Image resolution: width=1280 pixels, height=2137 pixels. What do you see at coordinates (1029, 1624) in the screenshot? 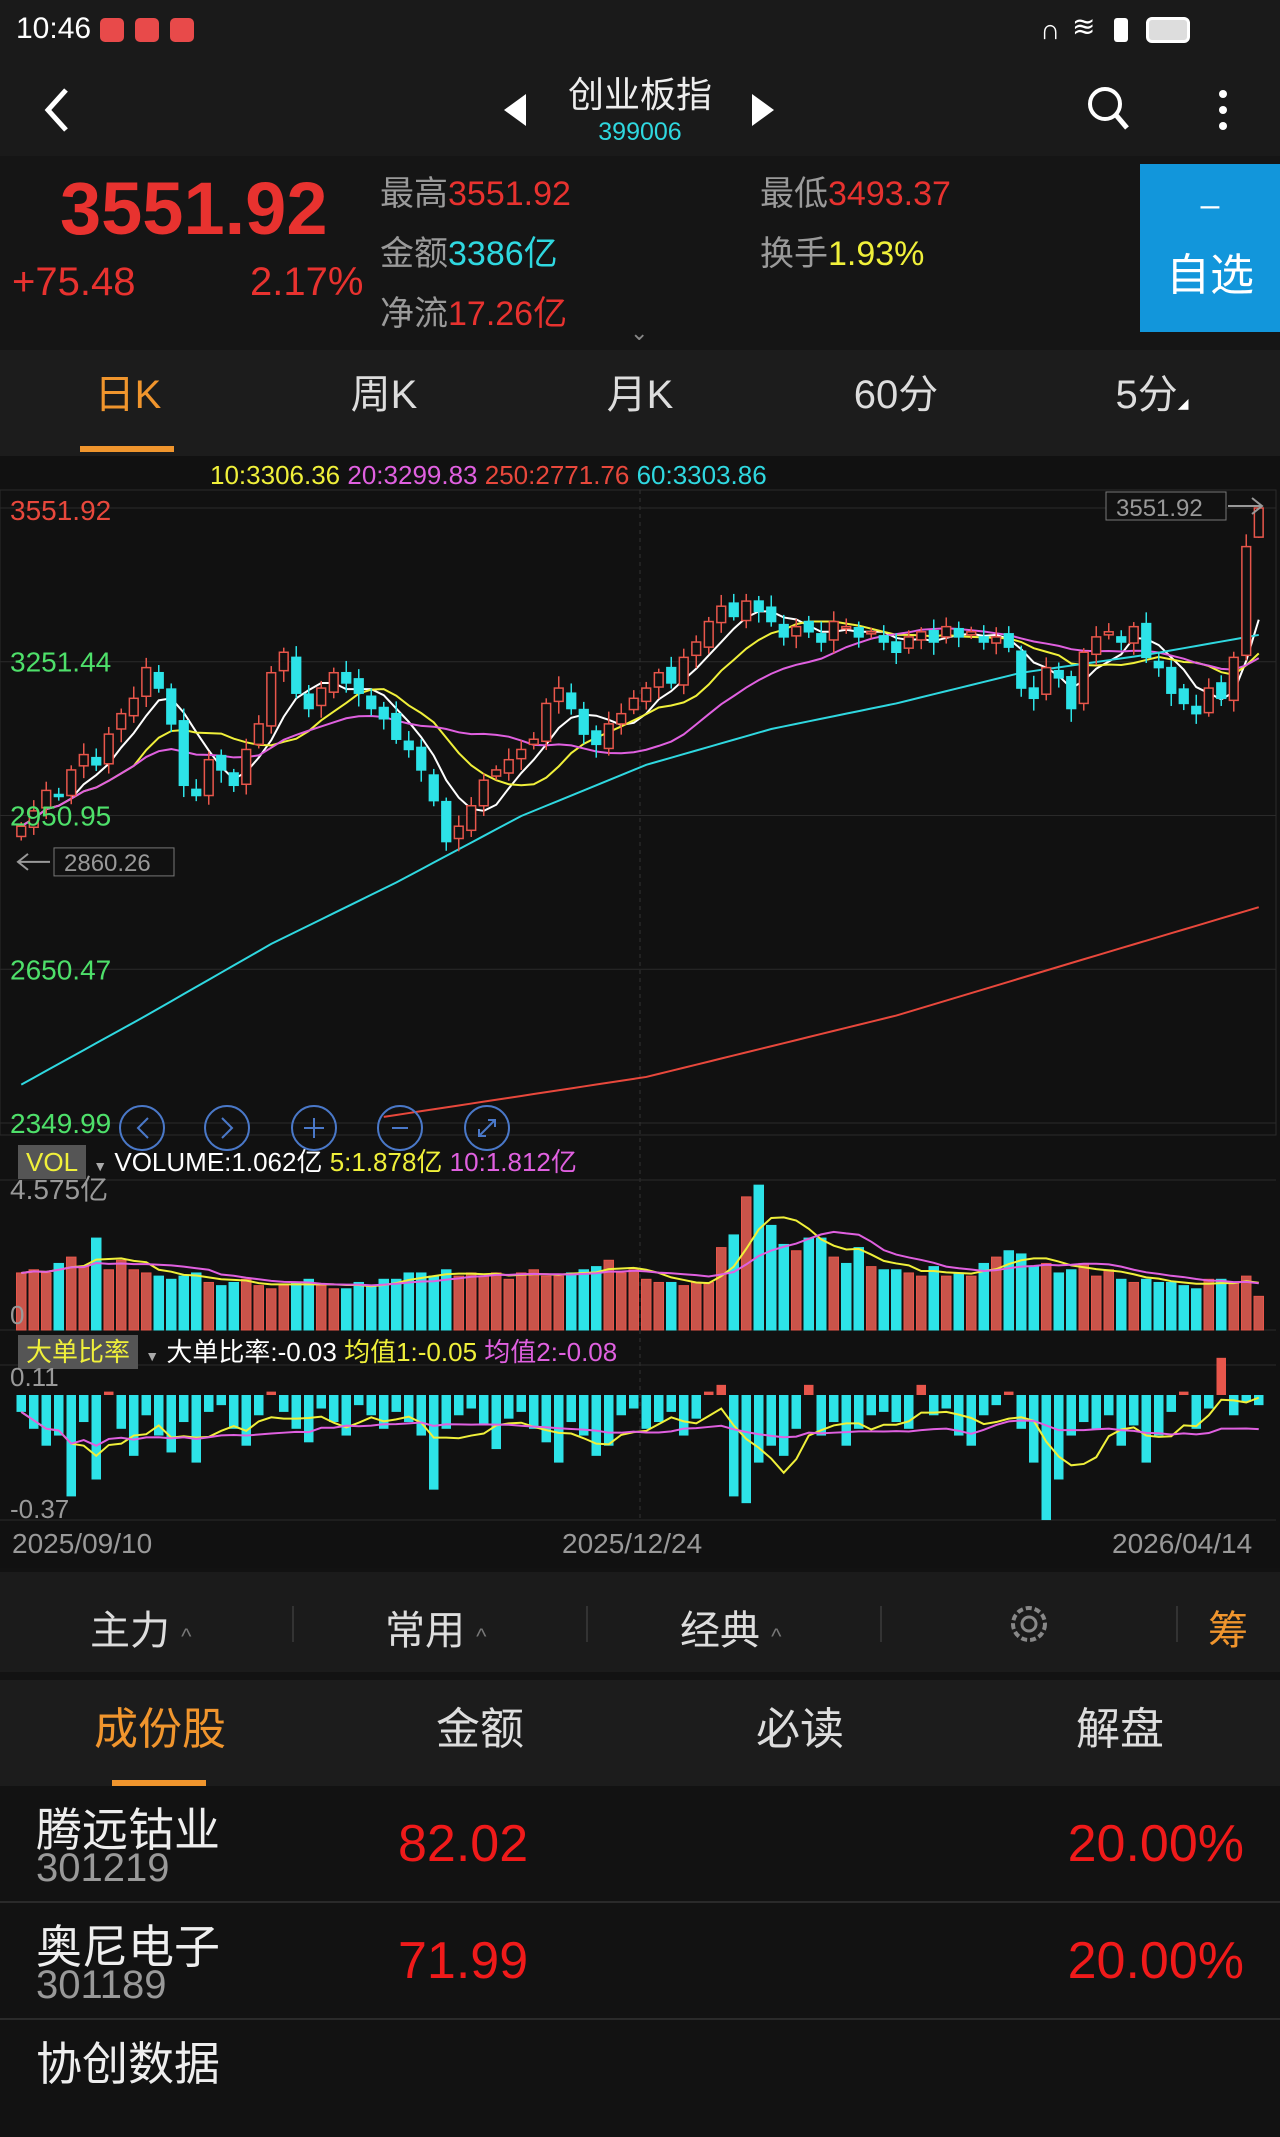
I see `settings-gear-icon` at bounding box center [1029, 1624].